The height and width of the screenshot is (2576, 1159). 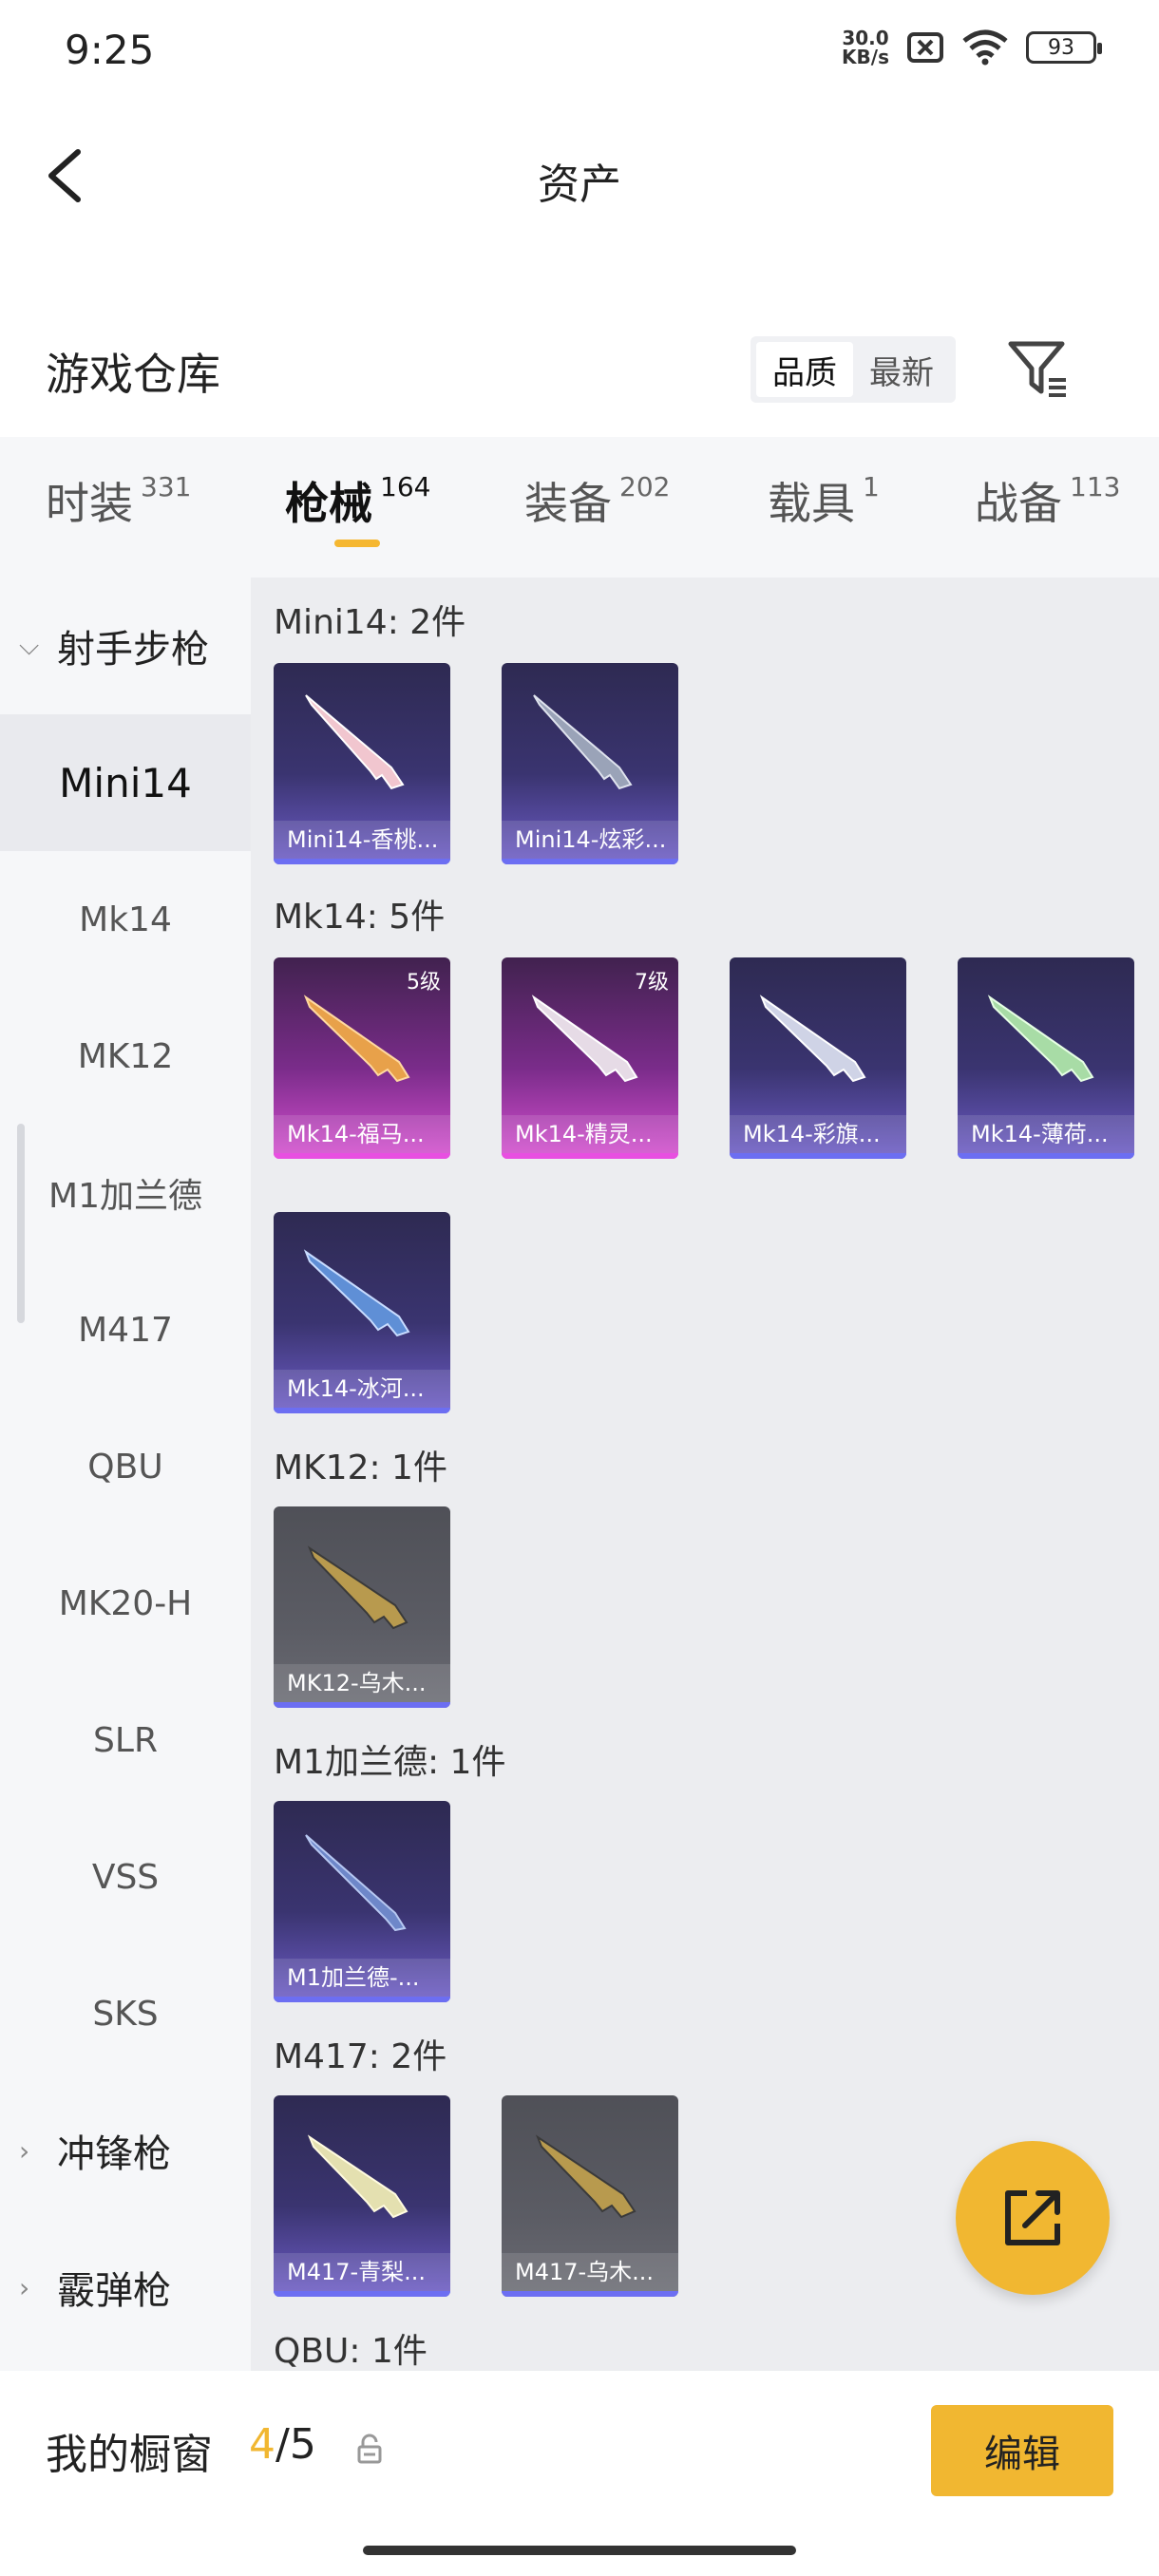 I want to click on sort-toggle: 品质 最新, so click(x=853, y=369).